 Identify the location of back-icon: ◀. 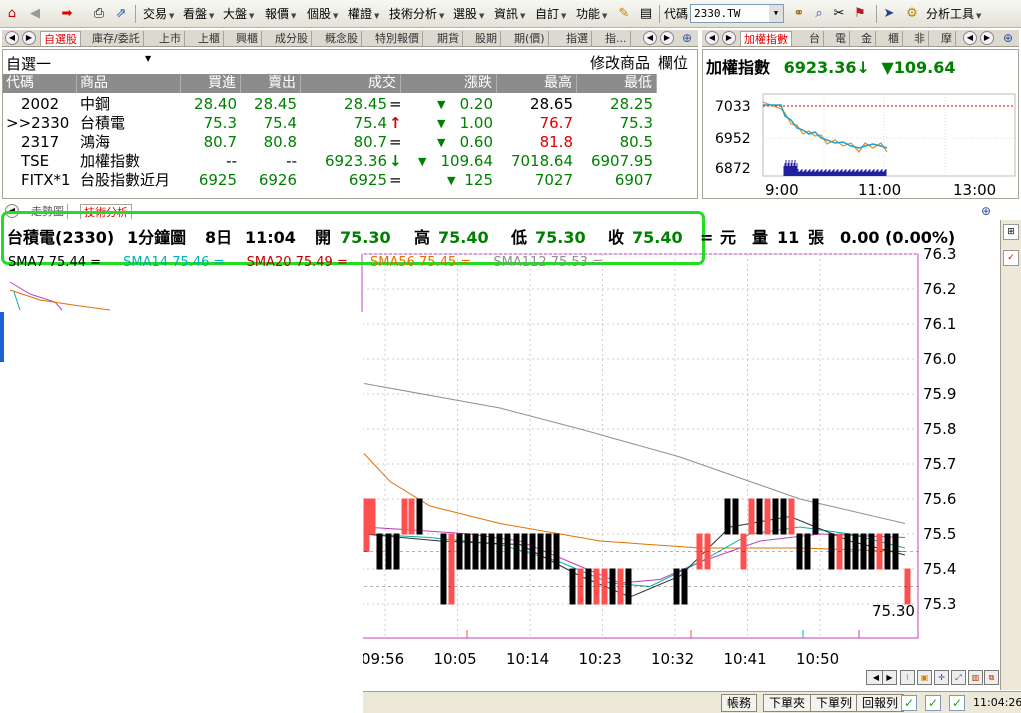
(35, 14).